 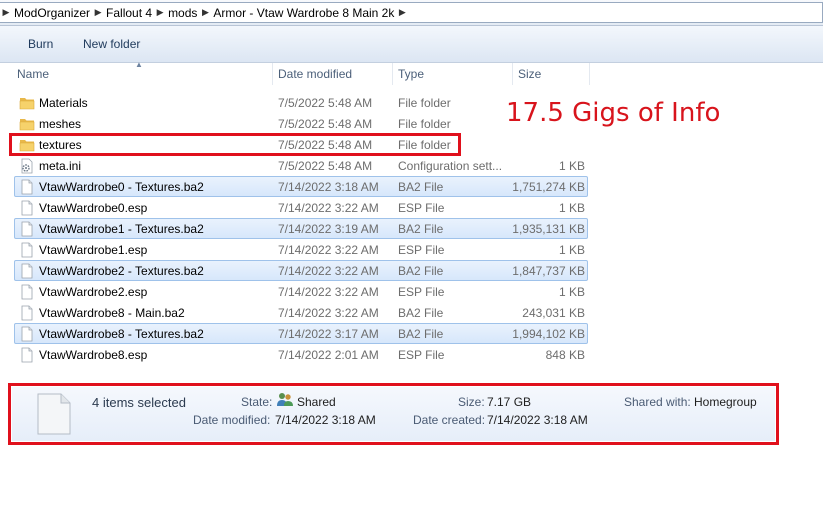 What do you see at coordinates (63, 103) in the screenshot?
I see `file-name: Materials` at bounding box center [63, 103].